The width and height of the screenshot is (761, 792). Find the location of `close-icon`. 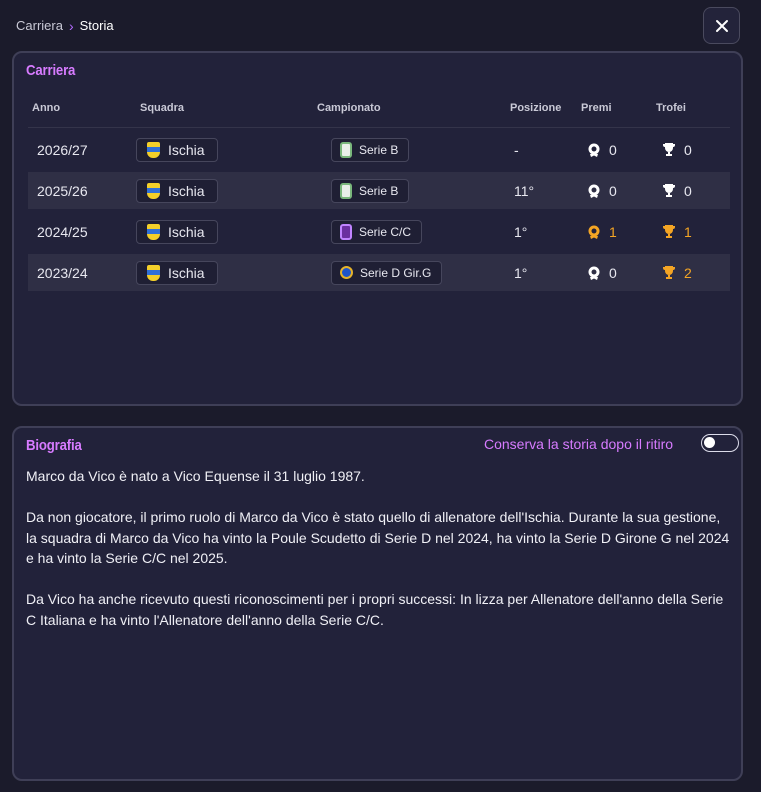

close-icon is located at coordinates (721, 25).